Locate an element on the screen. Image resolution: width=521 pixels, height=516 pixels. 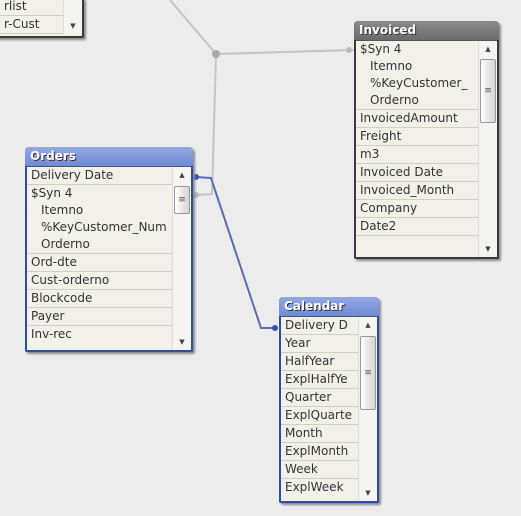
synthetic-key-link is located at coordinates (262, 98).